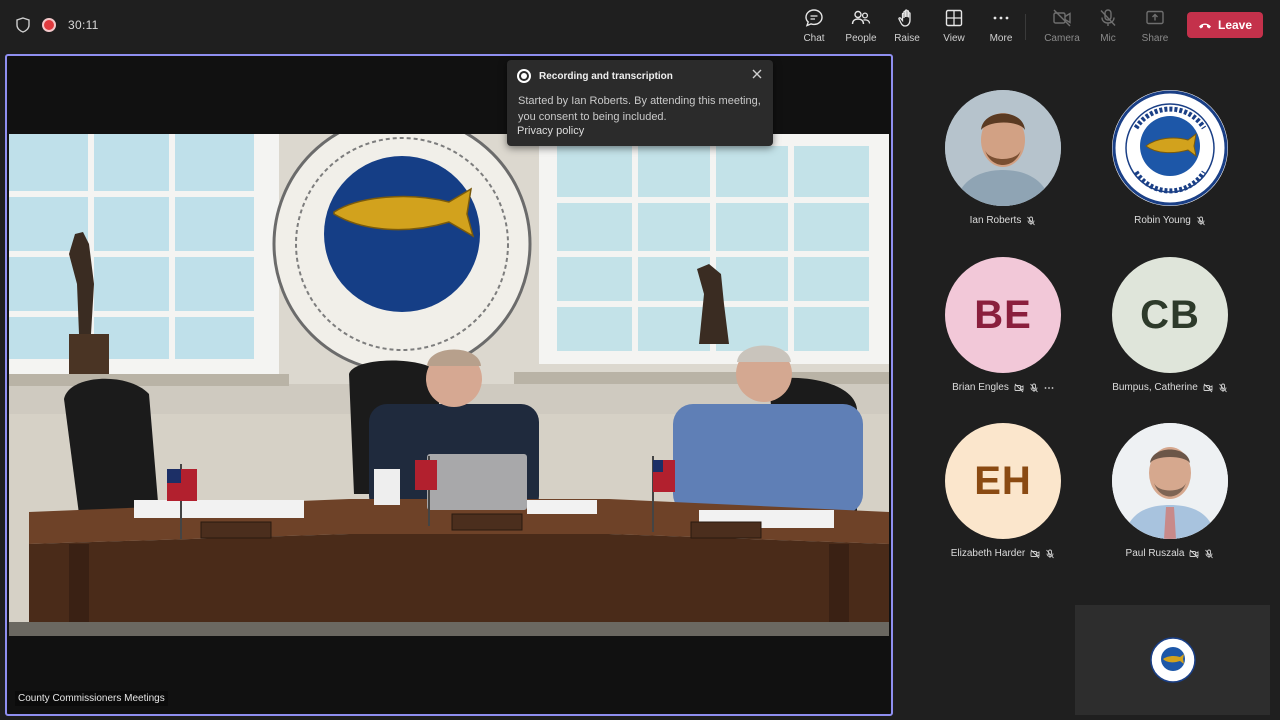  Describe the element at coordinates (861, 17) in the screenshot. I see `people-icon` at that location.